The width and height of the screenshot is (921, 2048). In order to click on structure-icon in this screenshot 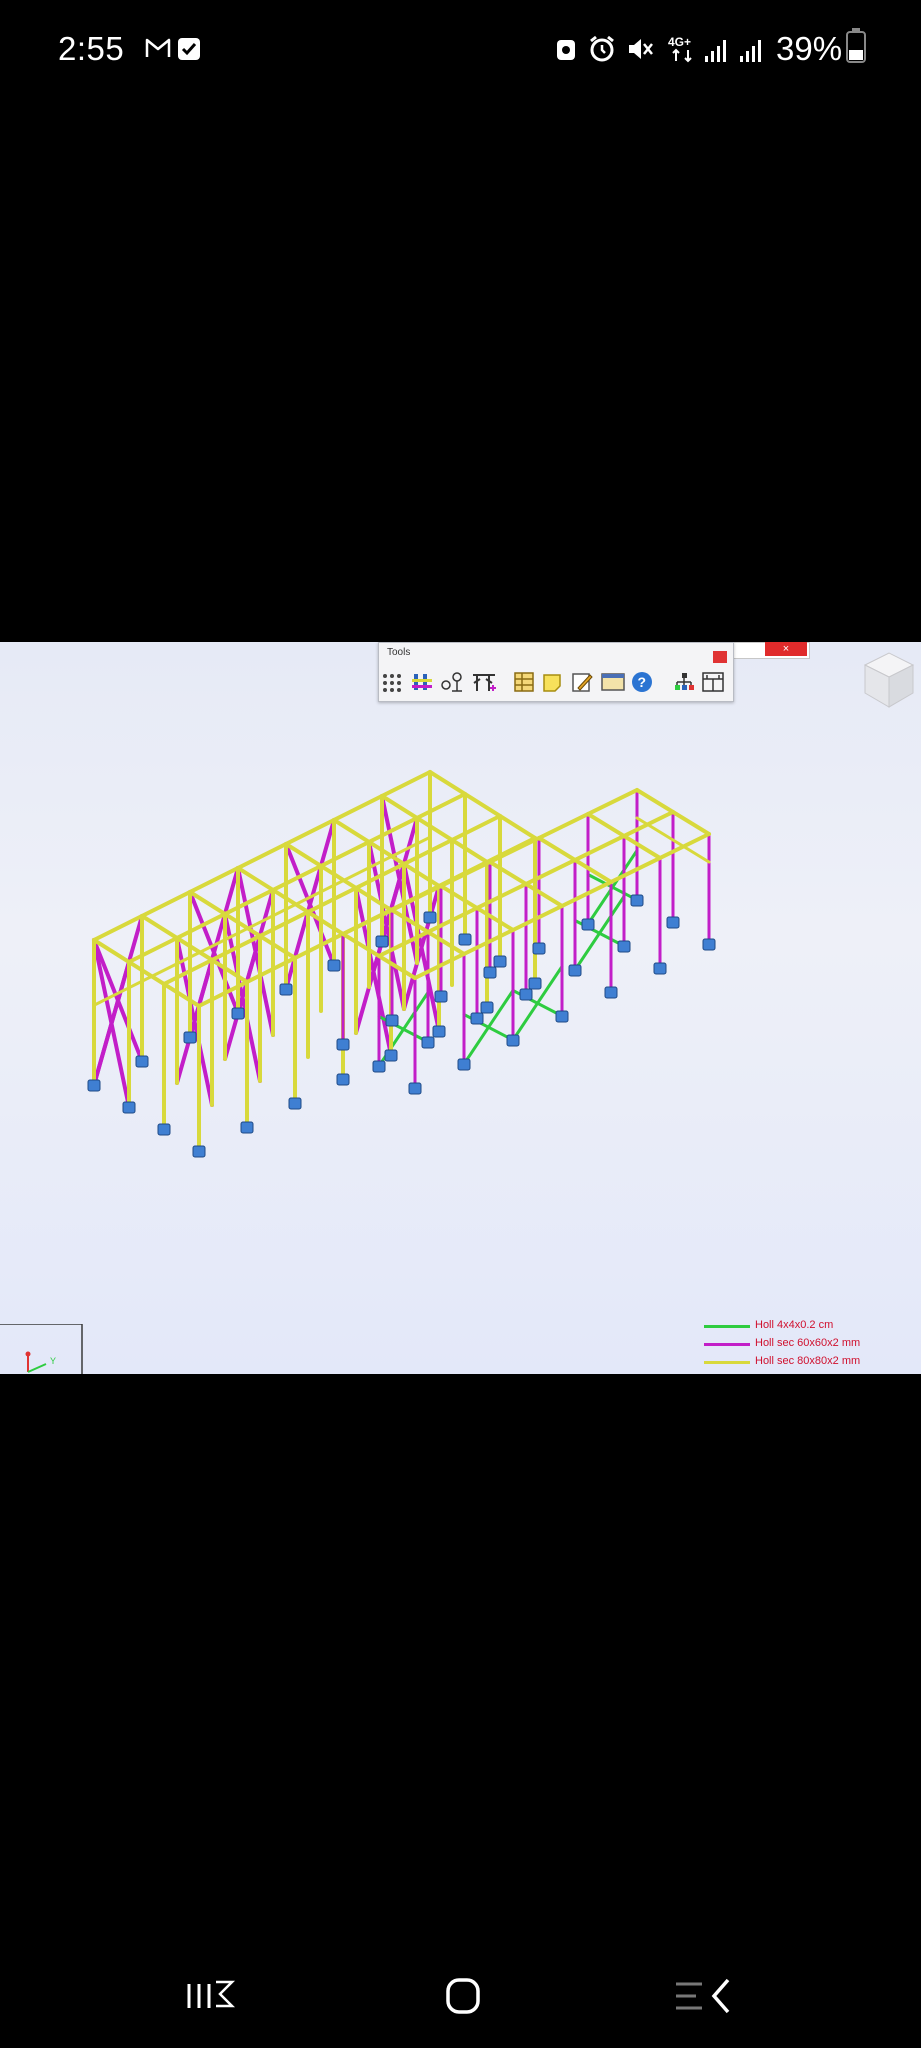, I will do `click(422, 682)`.